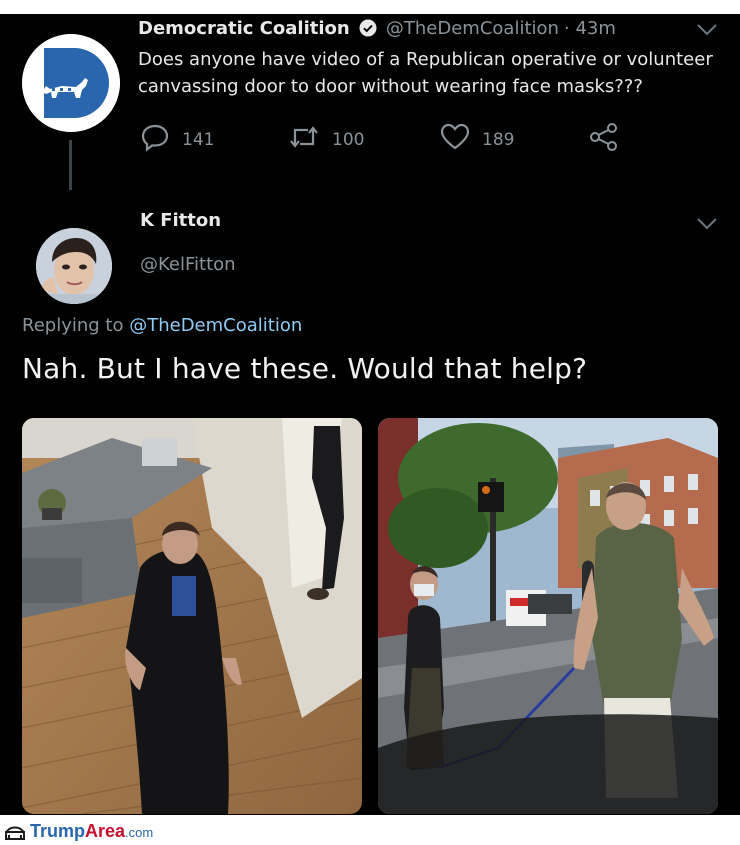 This screenshot has height=845, width=740. What do you see at coordinates (498, 139) in the screenshot?
I see `like-count: 189` at bounding box center [498, 139].